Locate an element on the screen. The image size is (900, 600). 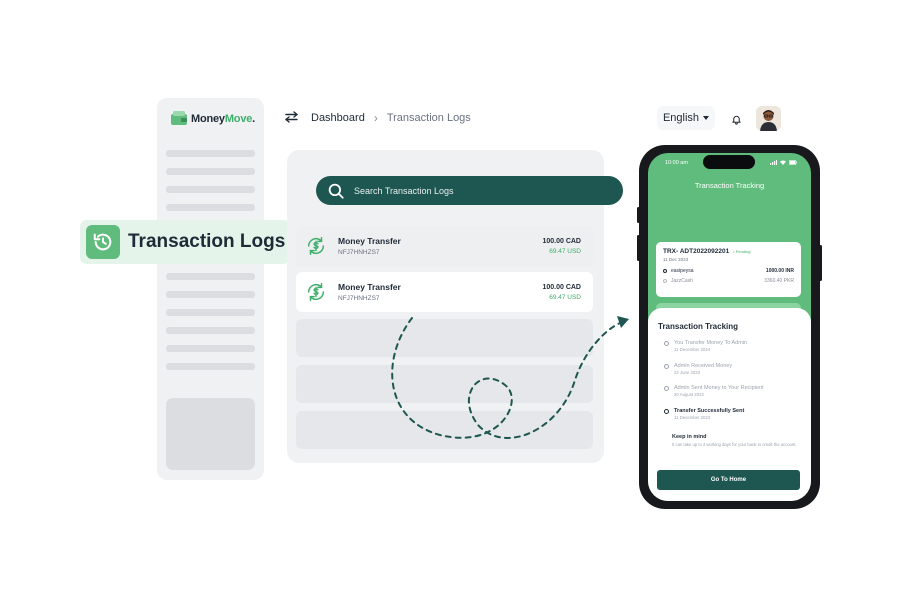
language-value: English is located at coordinates (681, 118).